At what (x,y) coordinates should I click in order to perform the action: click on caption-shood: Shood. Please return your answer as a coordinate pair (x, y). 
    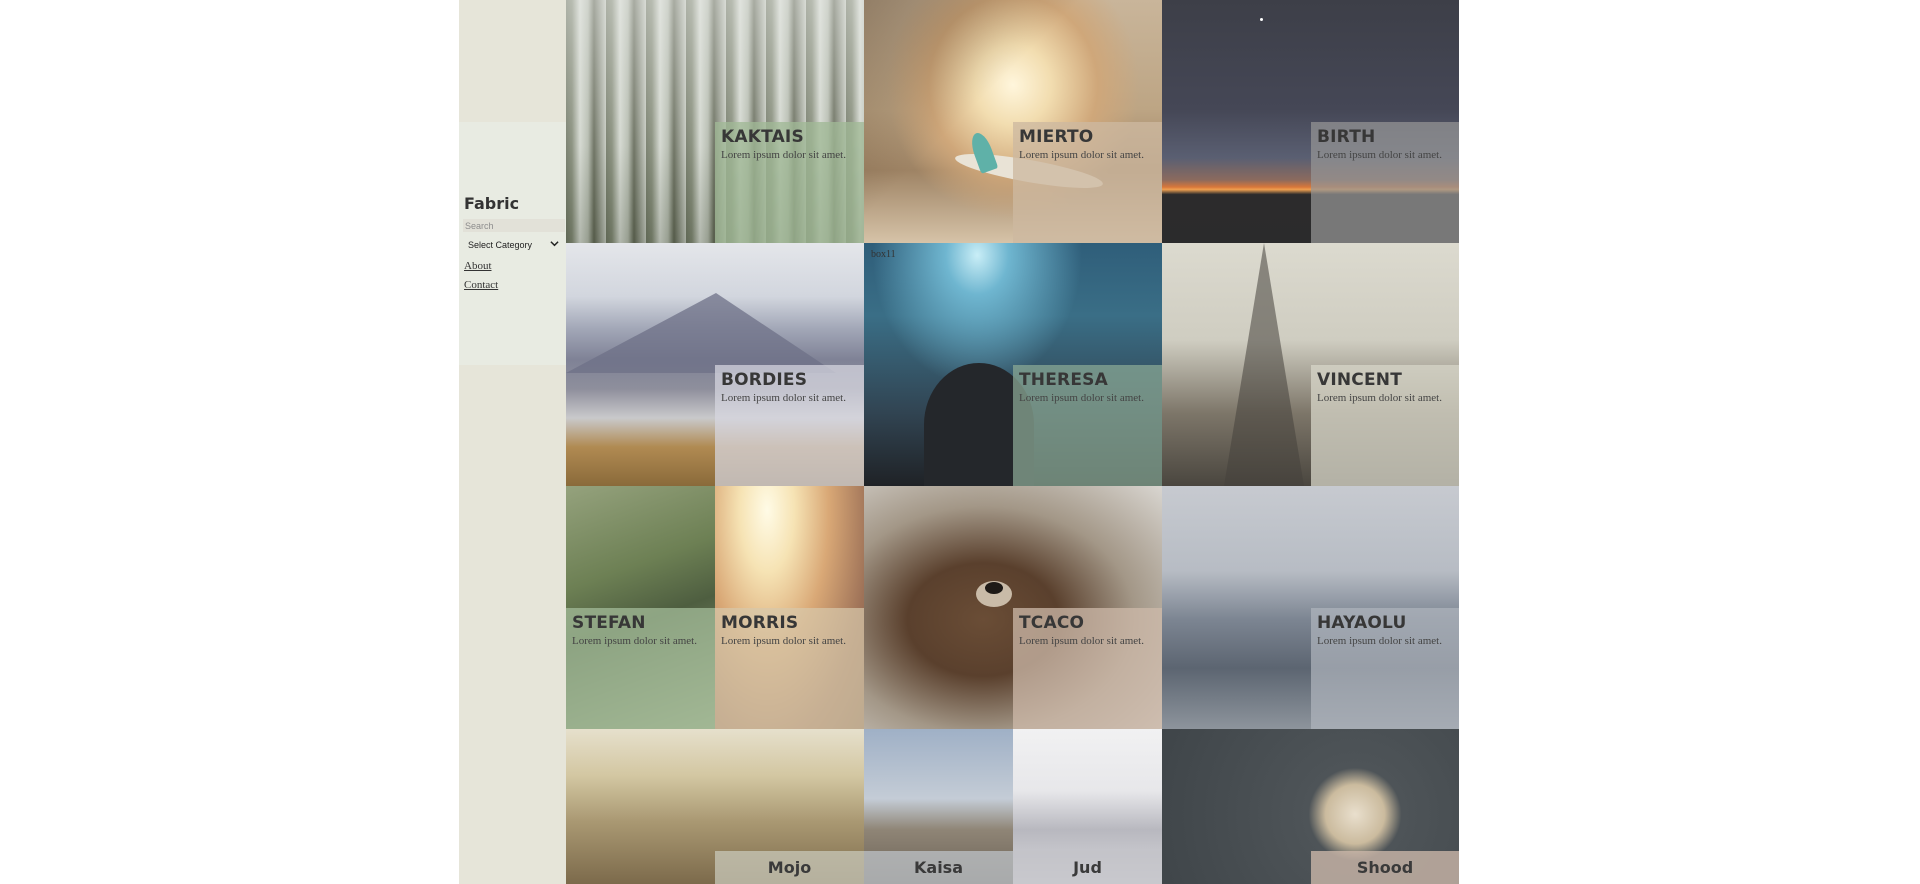
    Looking at the image, I should click on (1385, 867).